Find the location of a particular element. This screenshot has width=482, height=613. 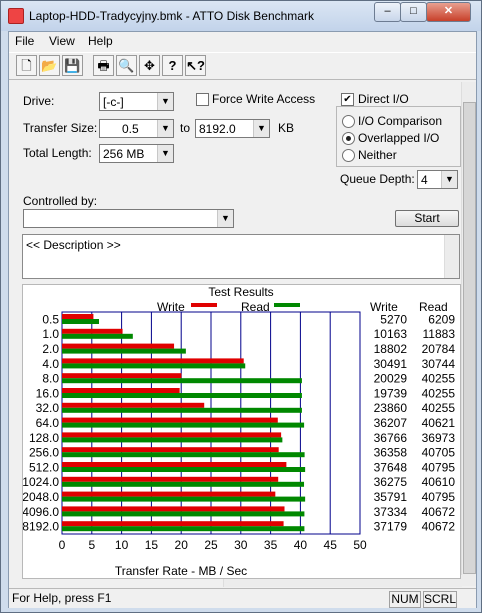

kb-label: KB is located at coordinates (286, 128).